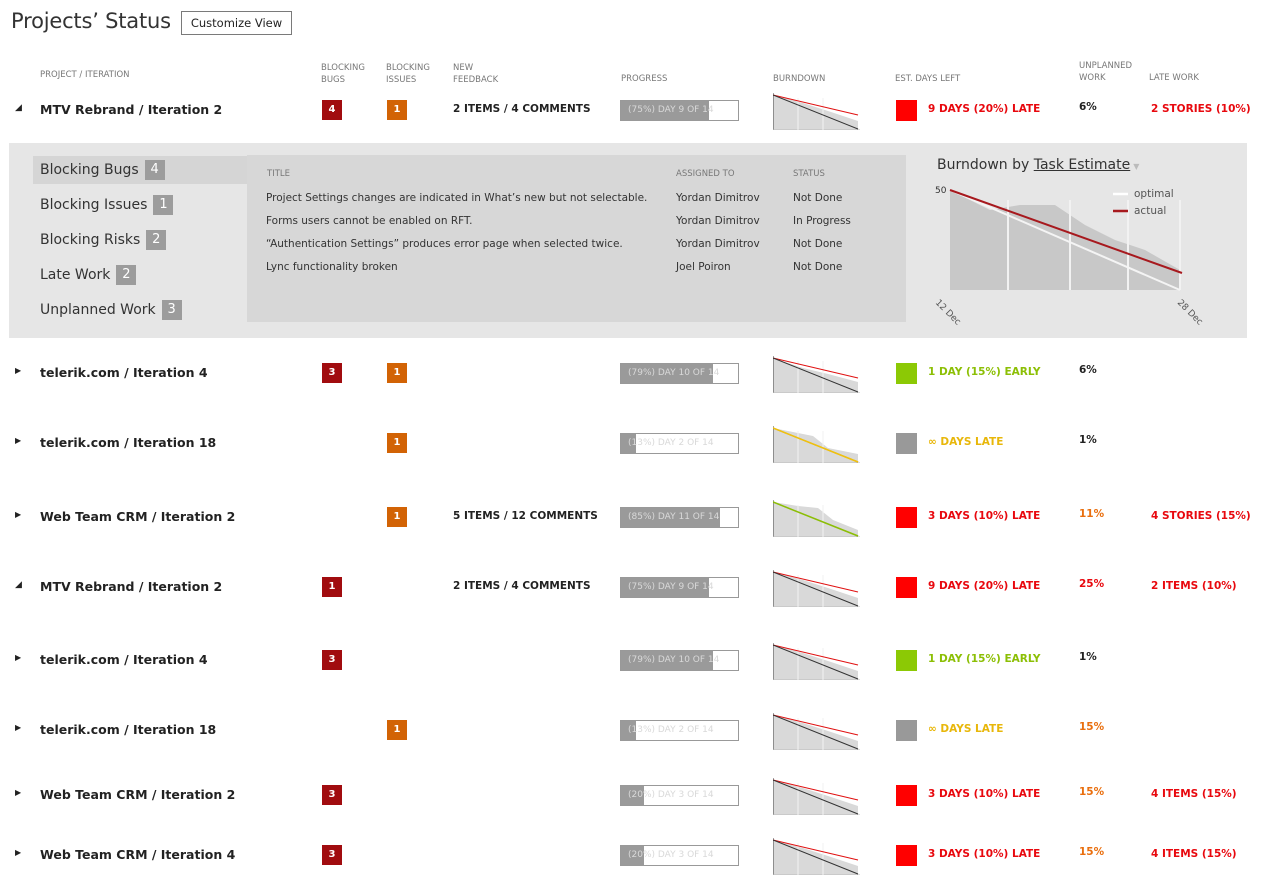 This screenshot has width=1267, height=890. I want to click on new-feedback-link: 5 ITEMS / 12 COMMENTS, so click(525, 516).